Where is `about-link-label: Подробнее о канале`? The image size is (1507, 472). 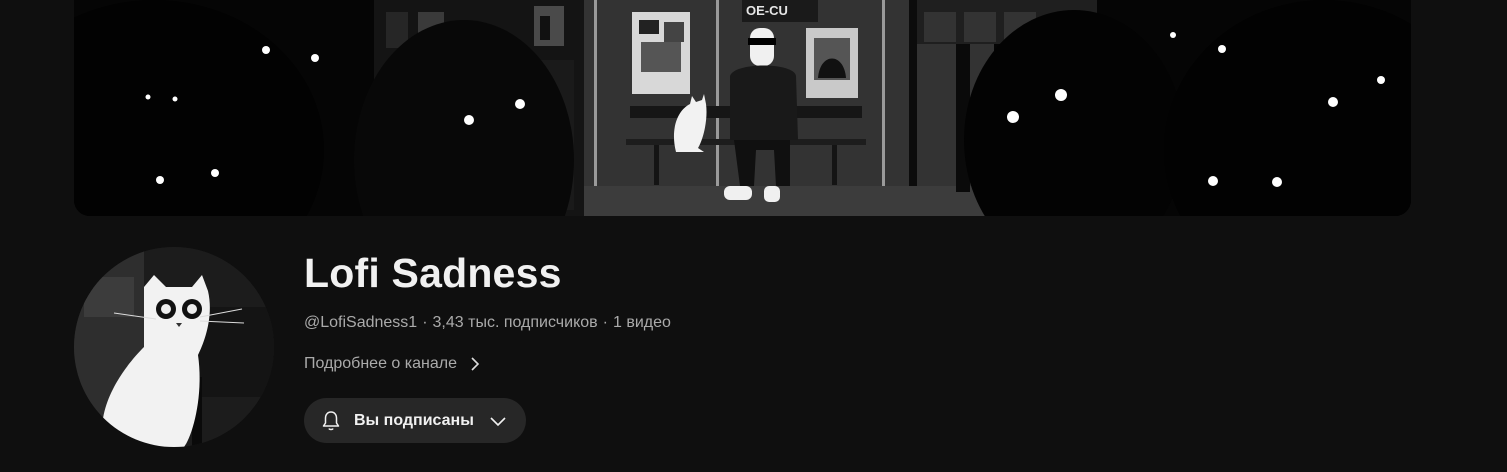 about-link-label: Подробнее о канале is located at coordinates (380, 363).